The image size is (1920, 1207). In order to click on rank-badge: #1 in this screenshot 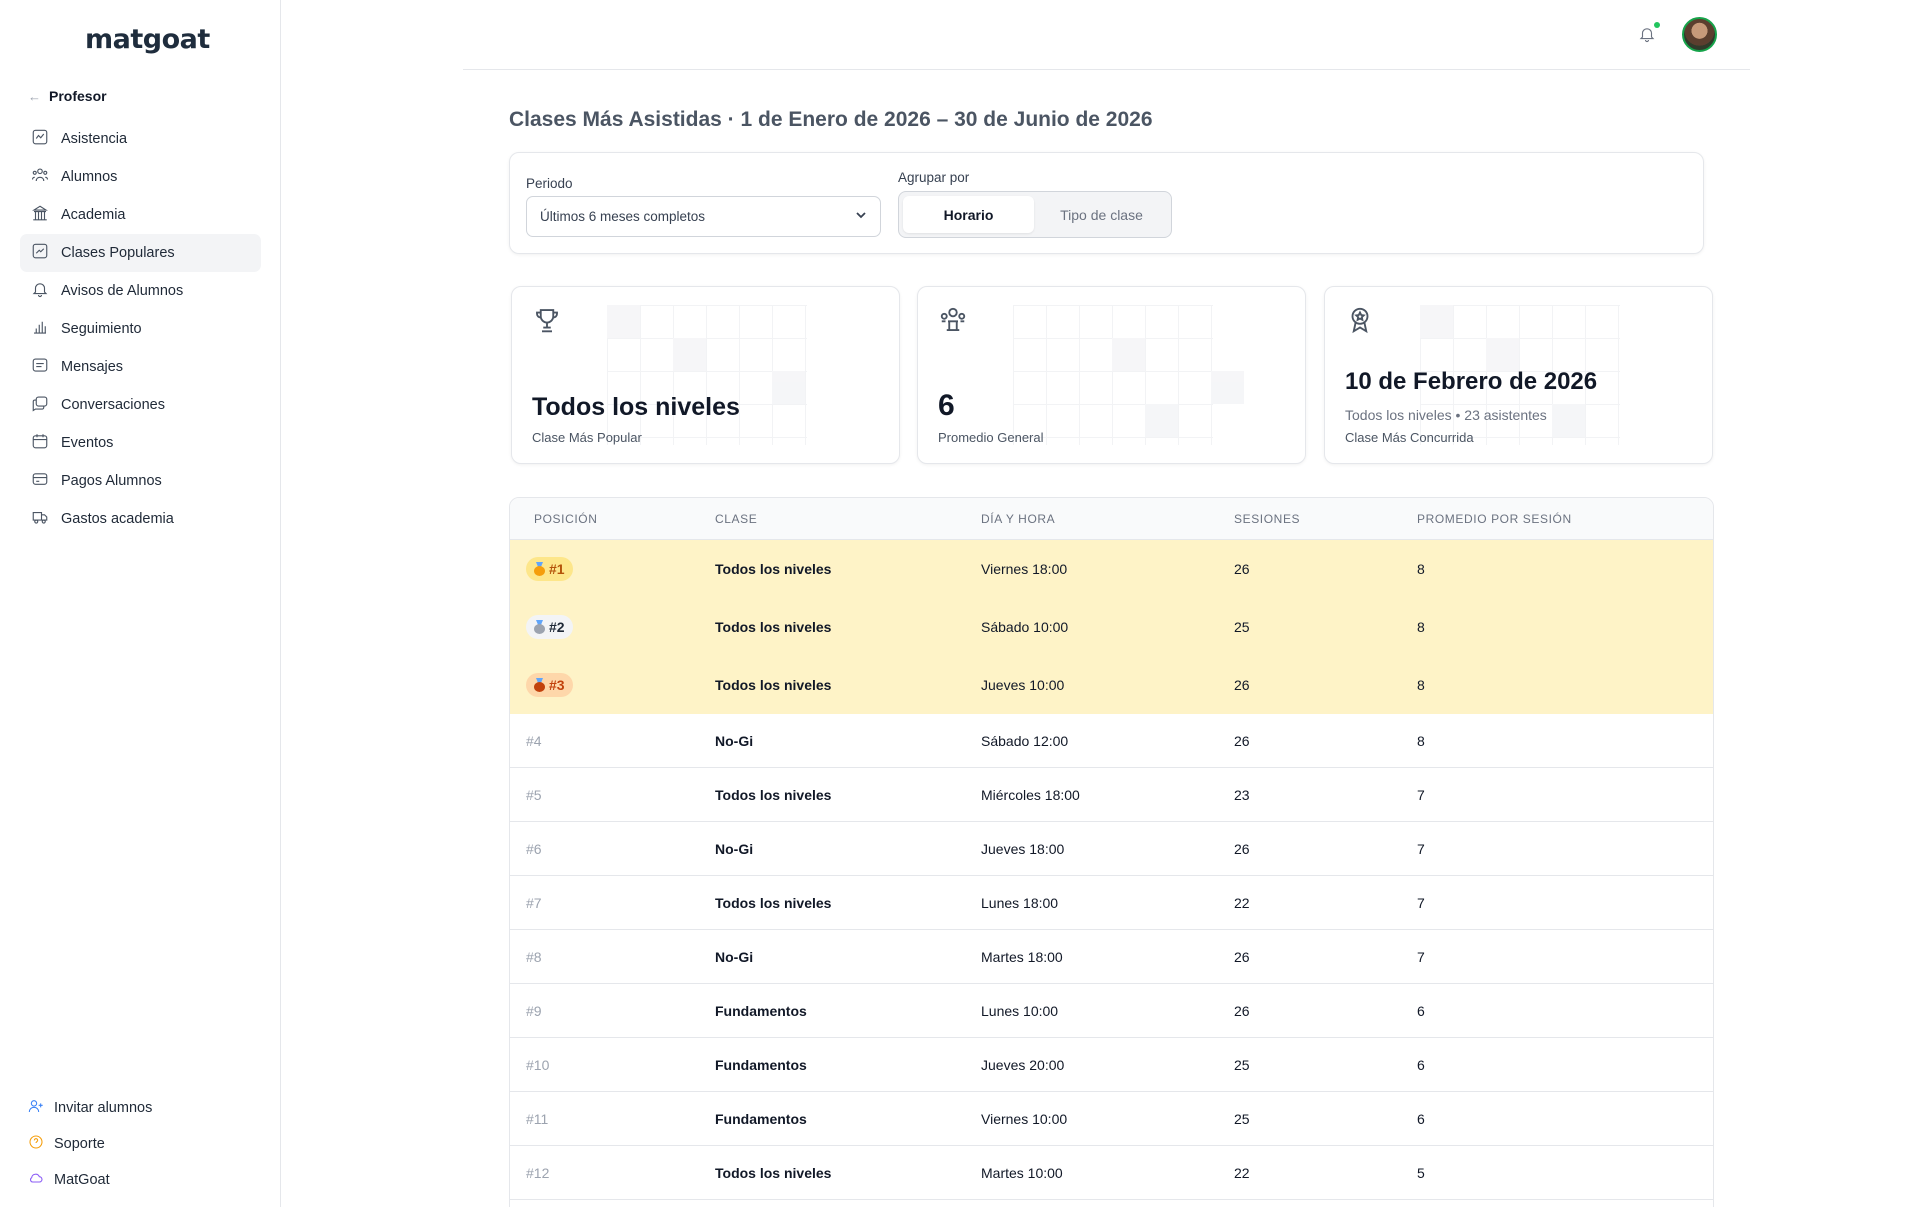, I will do `click(549, 569)`.